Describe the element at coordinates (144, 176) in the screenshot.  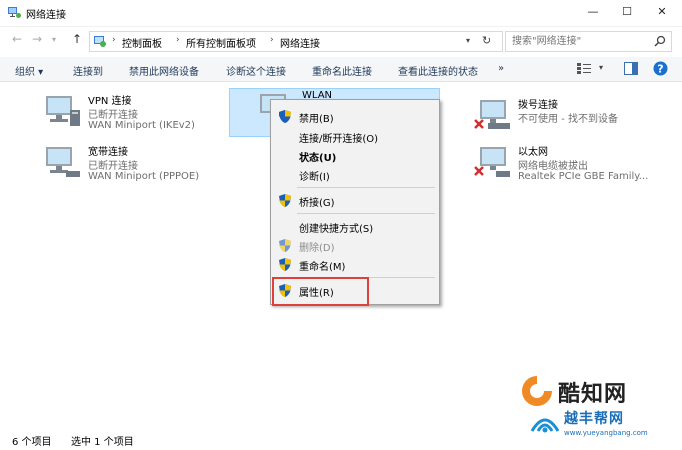
I see `connection-device: WAN Miniport (PPPOE)` at that location.